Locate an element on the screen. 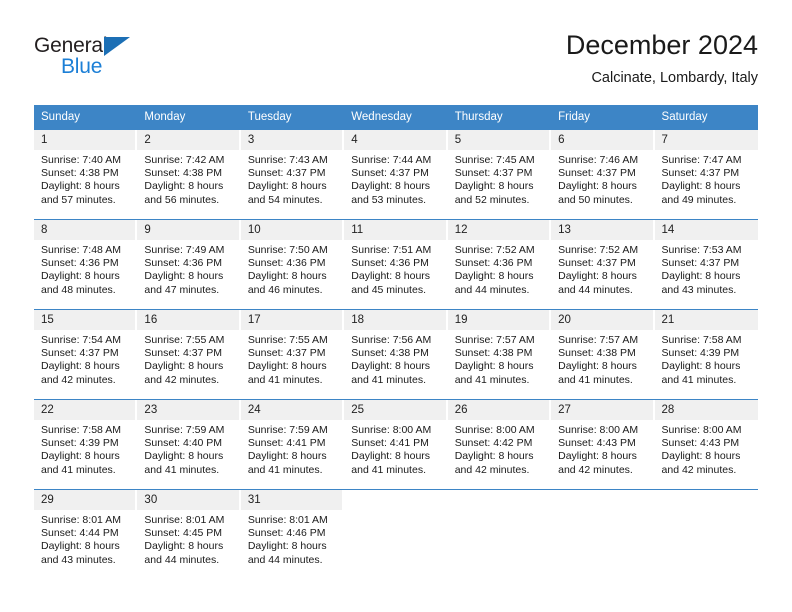 Image resolution: width=792 pixels, height=612 pixels. daylight-text-line2: and 43 minutes. is located at coordinates (78, 559).